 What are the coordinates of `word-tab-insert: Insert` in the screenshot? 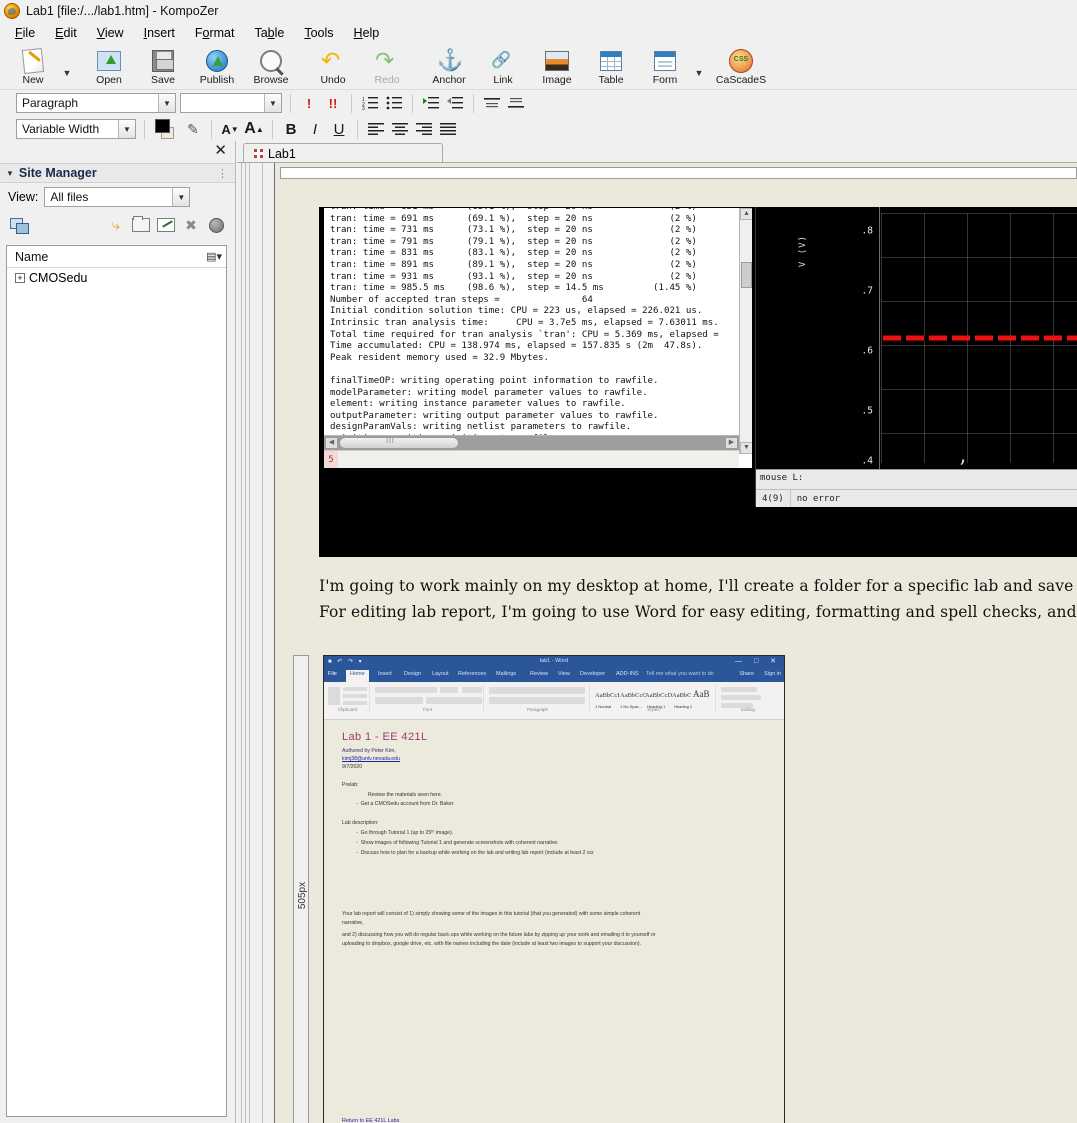 It's located at (385, 674).